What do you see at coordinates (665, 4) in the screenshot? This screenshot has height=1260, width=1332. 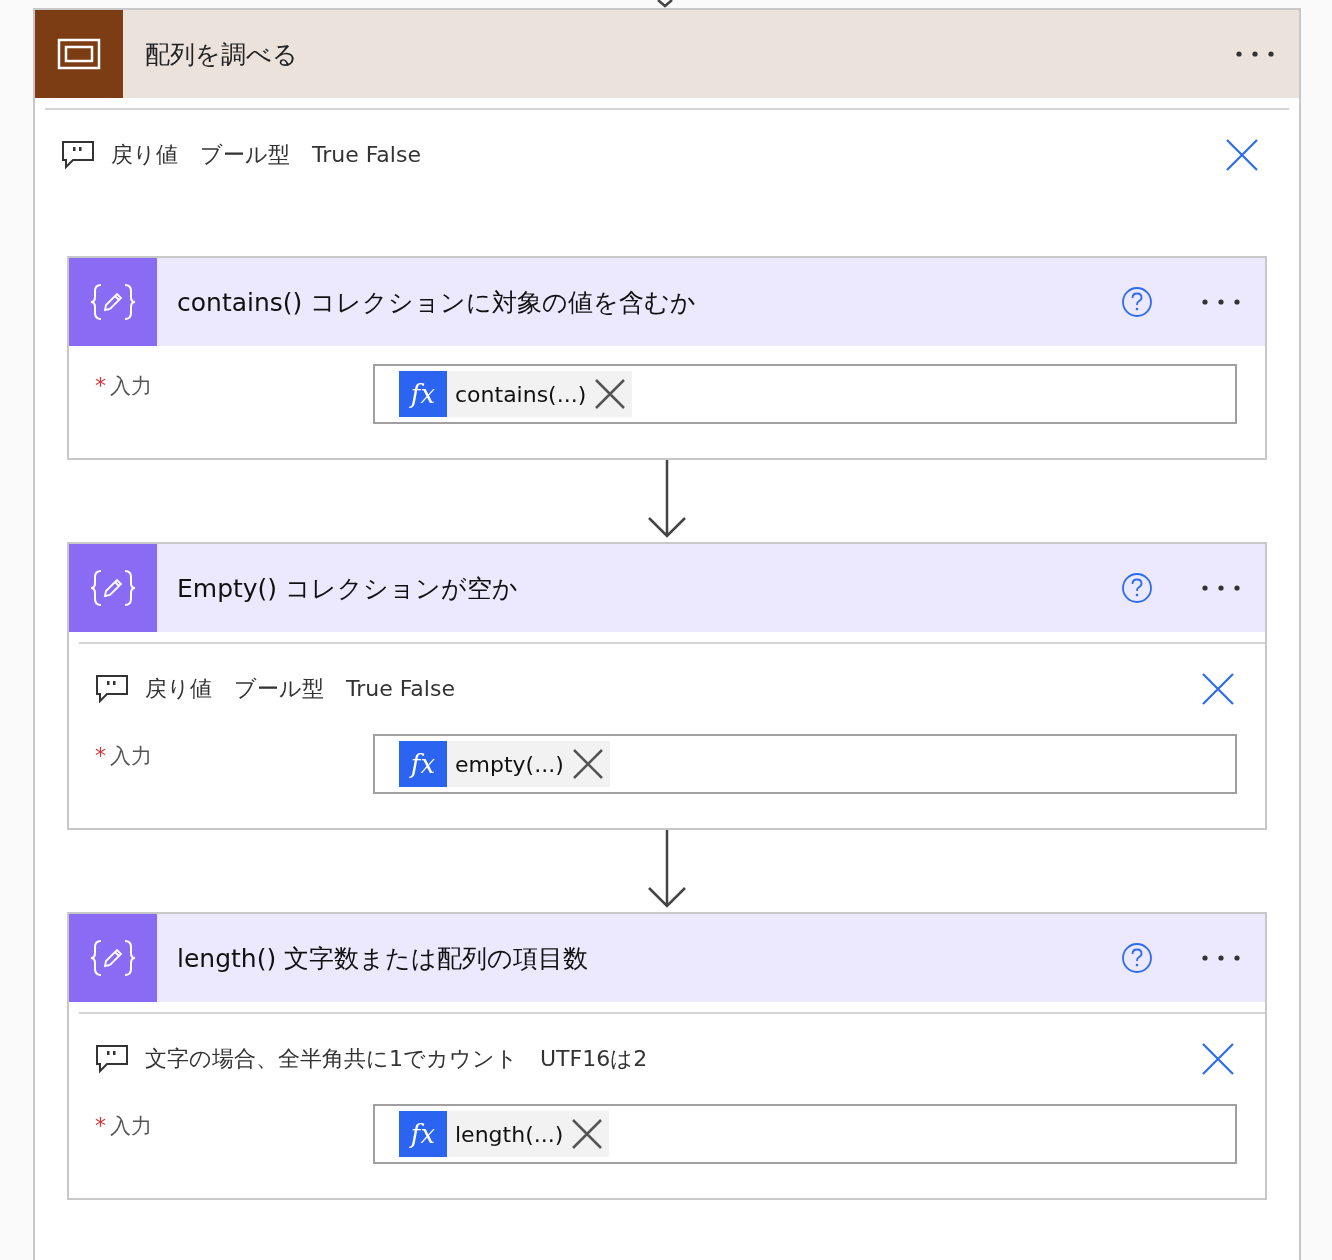 I see `arrowhead-icon` at bounding box center [665, 4].